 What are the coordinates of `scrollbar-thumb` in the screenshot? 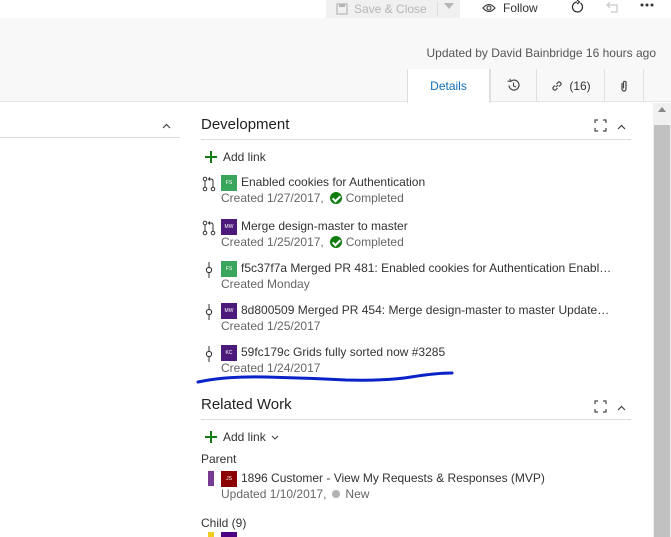 It's located at (662, 331).